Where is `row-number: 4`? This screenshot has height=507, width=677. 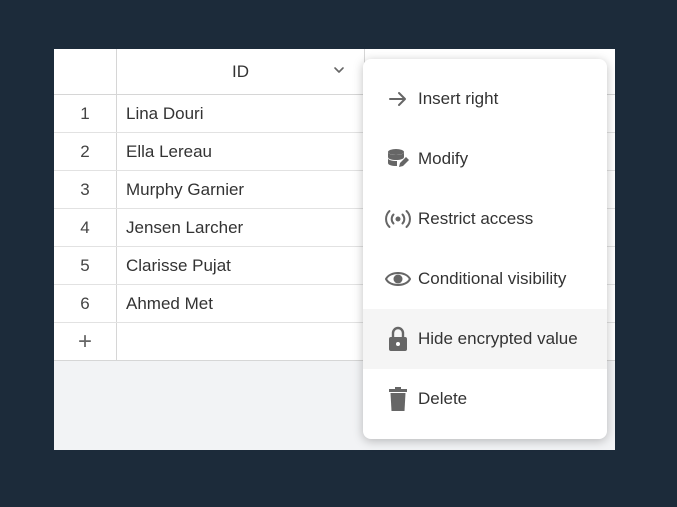
row-number: 4 is located at coordinates (85, 227).